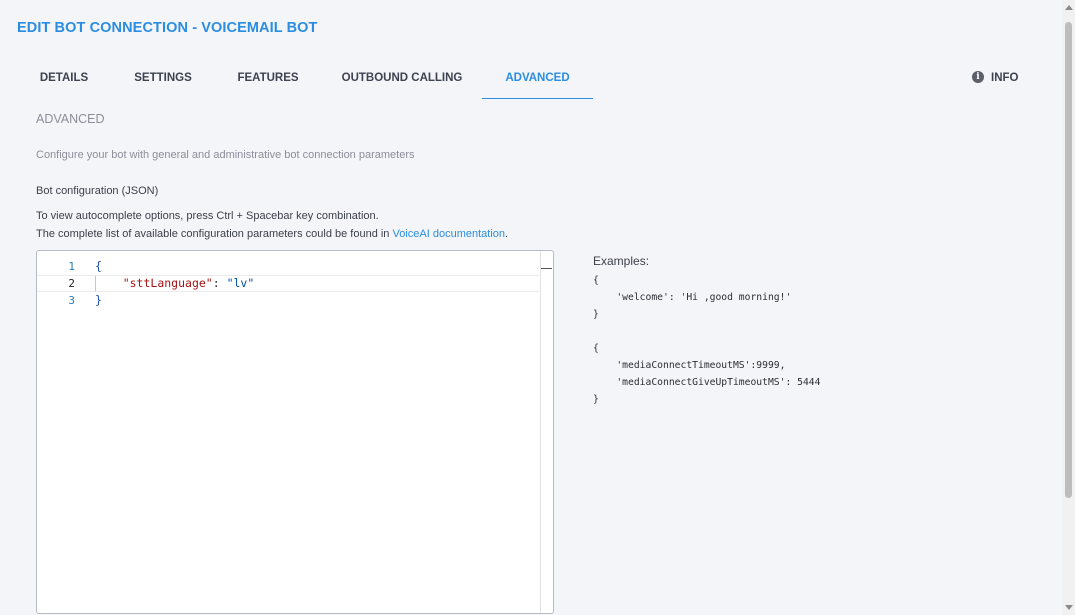 This screenshot has width=1075, height=615. Describe the element at coordinates (163, 79) in the screenshot. I see `tab-settings: SETTINGS` at that location.